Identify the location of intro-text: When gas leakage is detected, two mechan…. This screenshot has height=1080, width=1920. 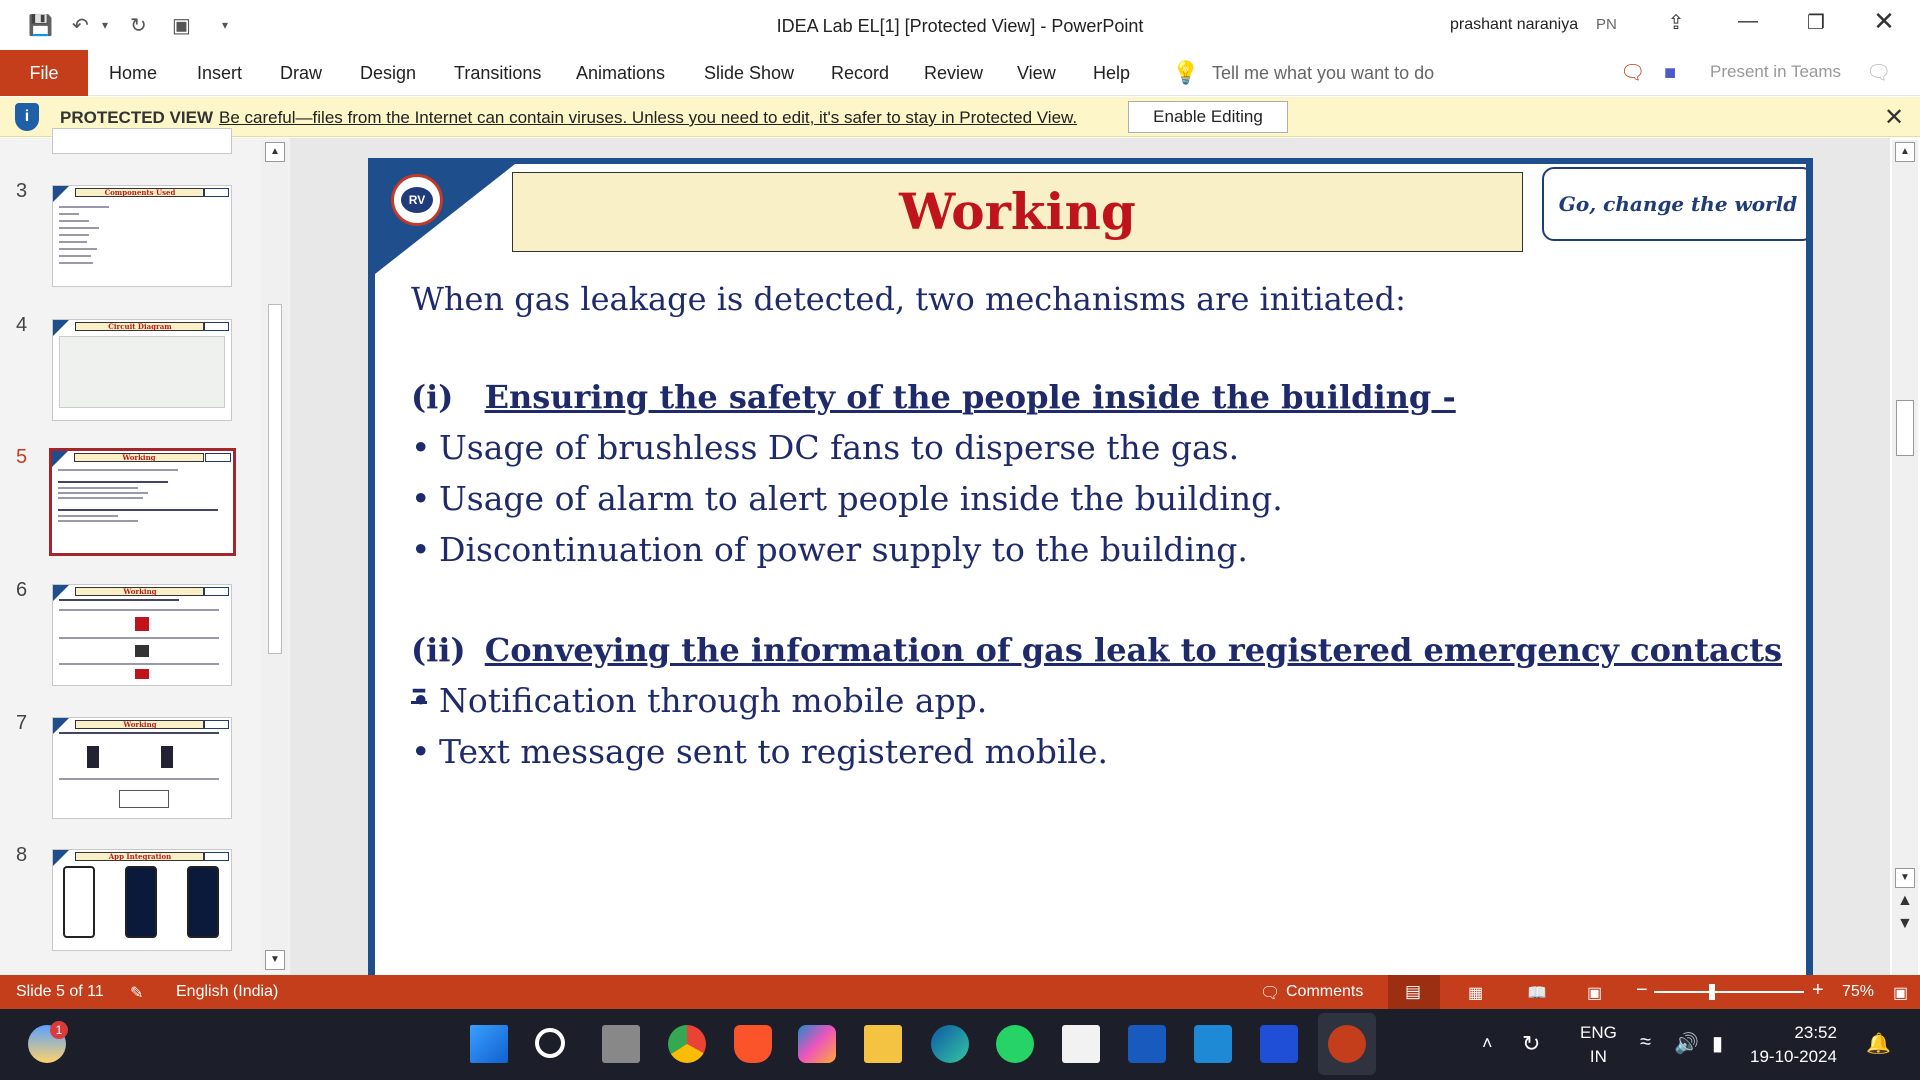
(908, 299).